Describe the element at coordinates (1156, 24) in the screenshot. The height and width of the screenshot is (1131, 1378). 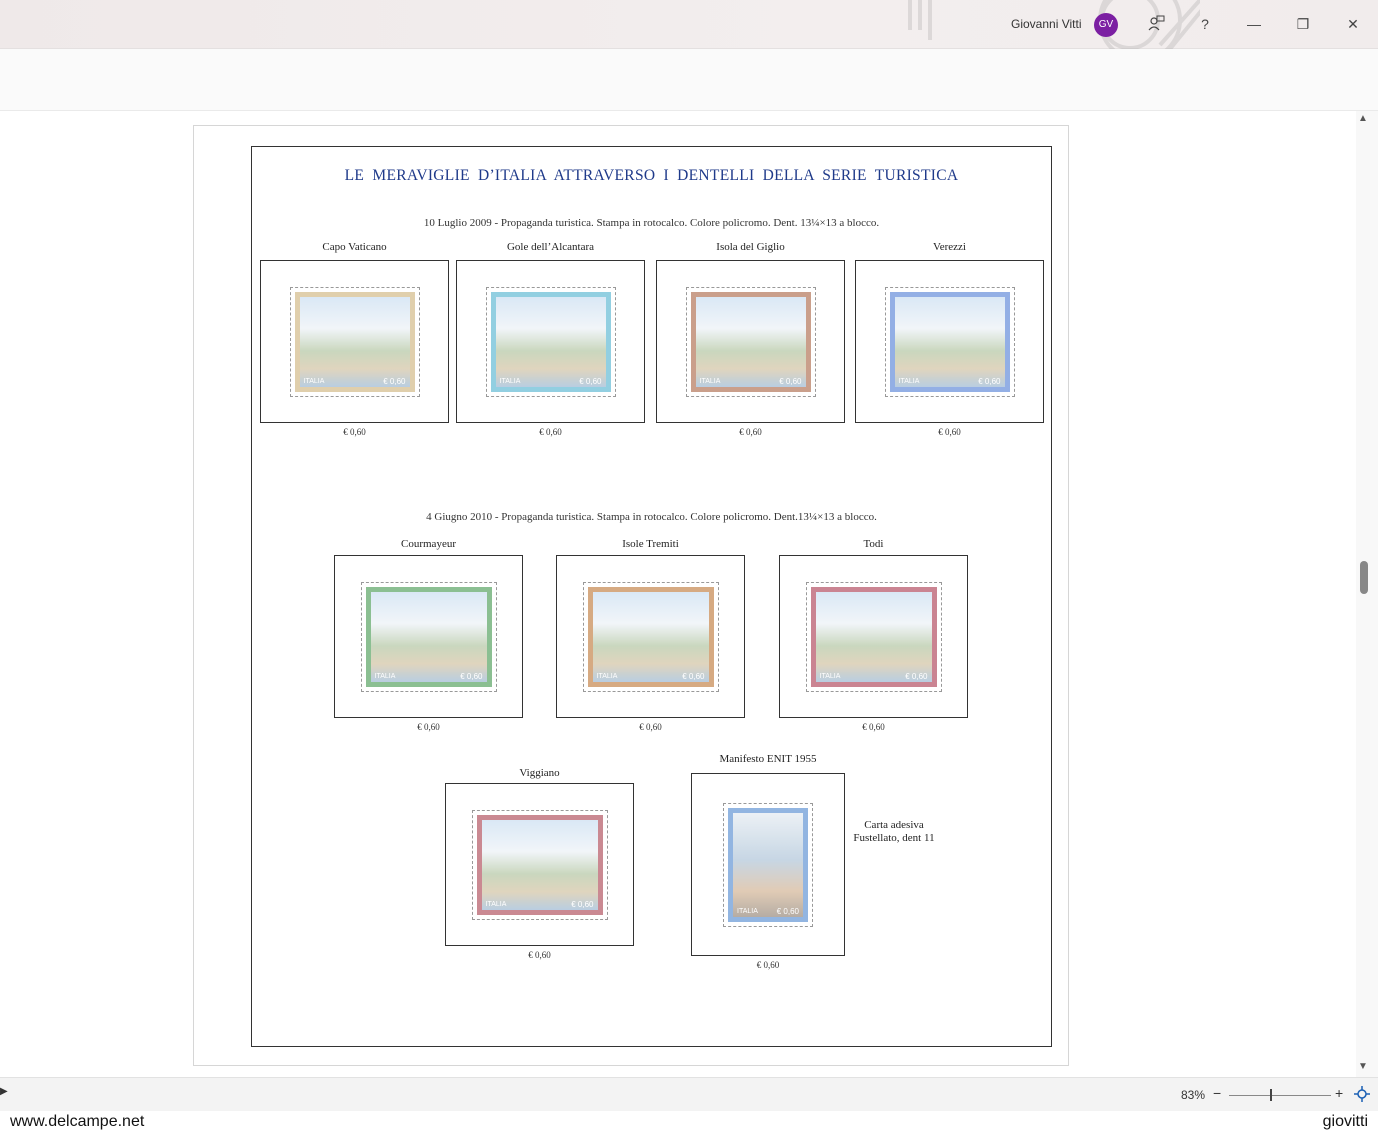
I see `comment-person-icon` at that location.